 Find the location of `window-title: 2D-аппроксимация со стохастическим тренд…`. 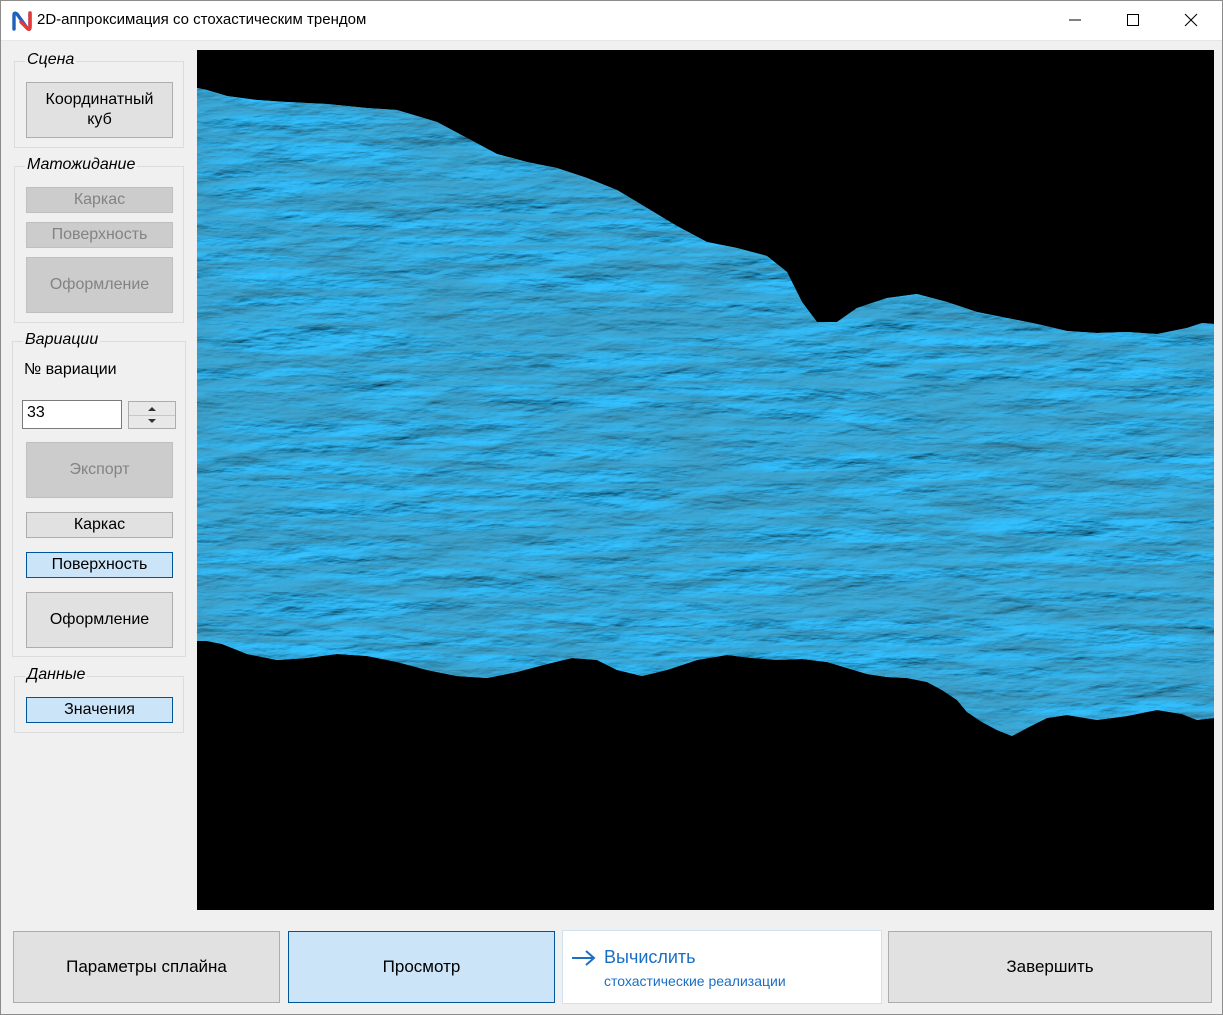

window-title: 2D-аппроксимация со стохастическим тренд… is located at coordinates (202, 19).